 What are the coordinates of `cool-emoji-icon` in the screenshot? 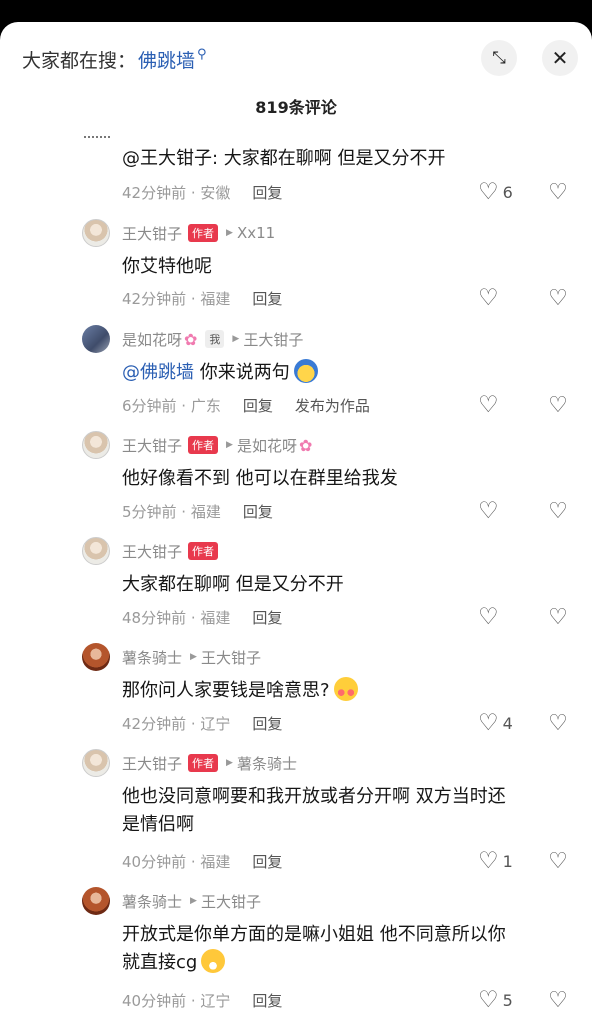 It's located at (305, 371).